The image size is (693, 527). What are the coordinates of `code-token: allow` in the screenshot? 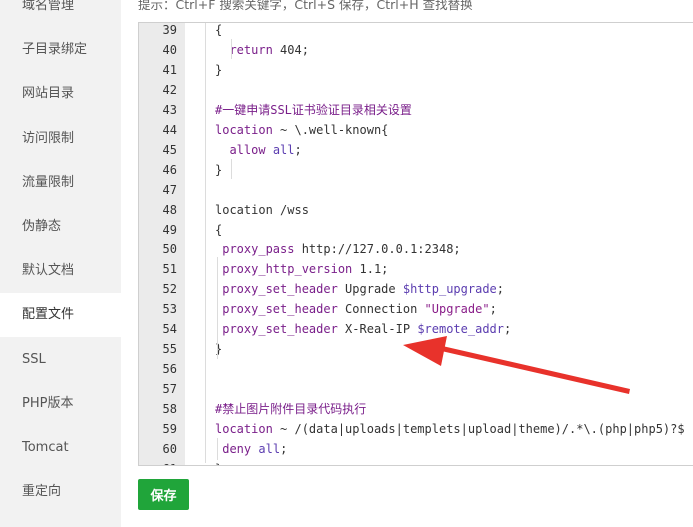 It's located at (247, 149).